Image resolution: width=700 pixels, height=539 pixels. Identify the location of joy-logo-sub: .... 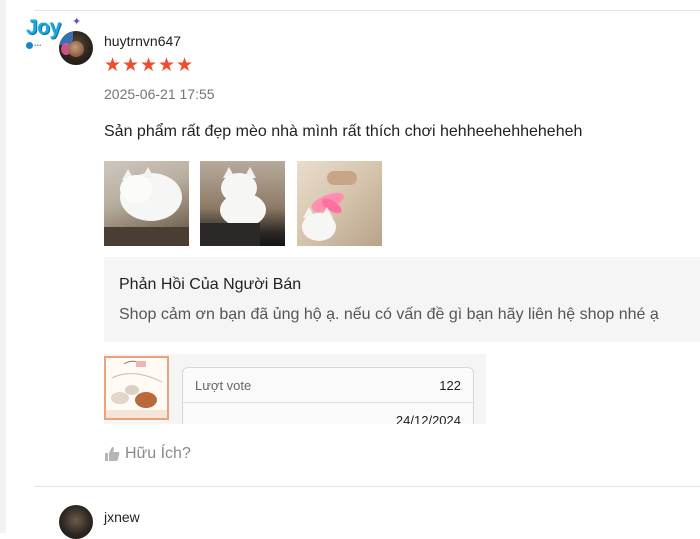
(38, 43).